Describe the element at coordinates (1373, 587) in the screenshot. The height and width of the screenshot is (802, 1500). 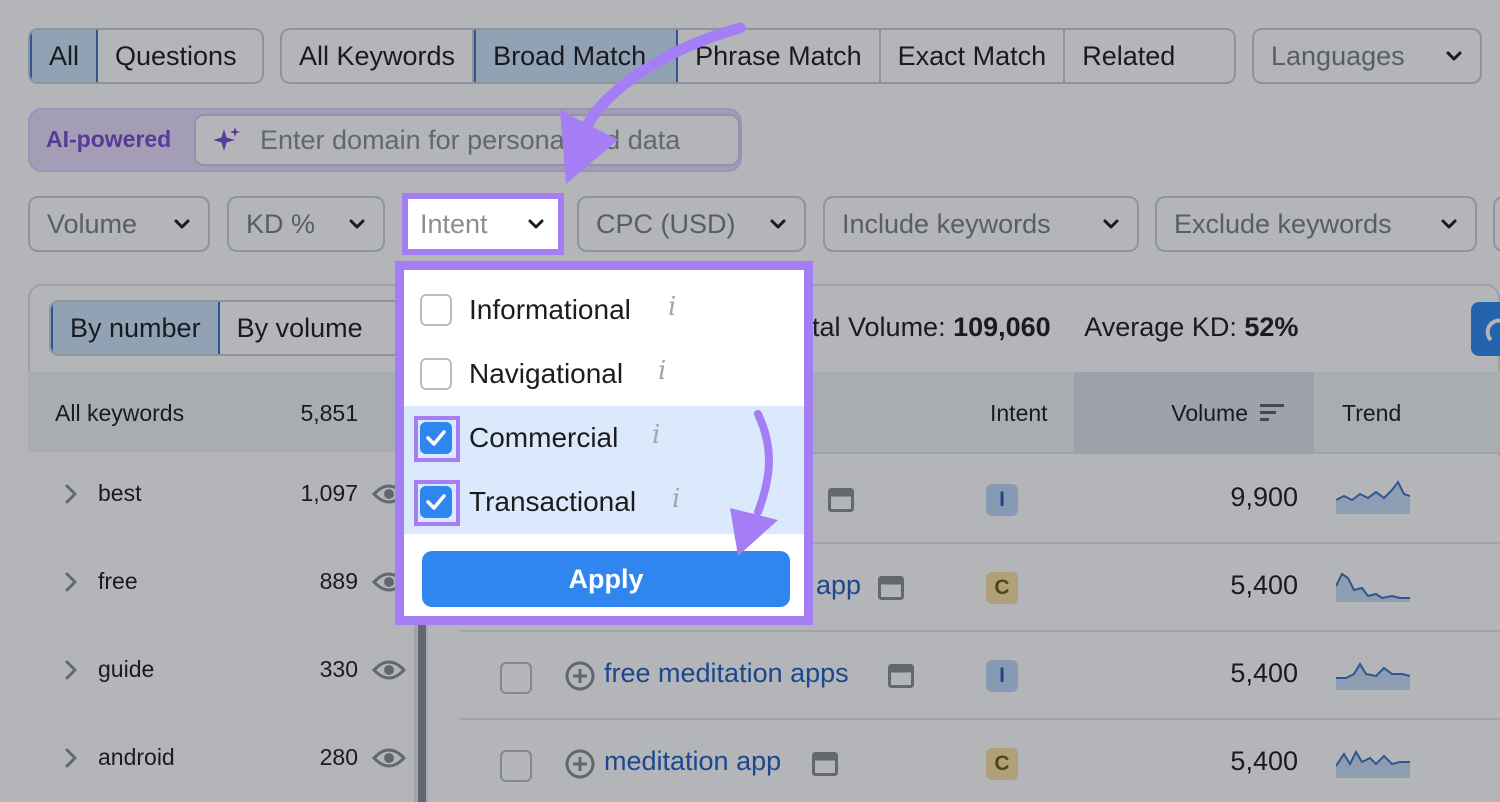
I see `trend-sparkline` at that location.